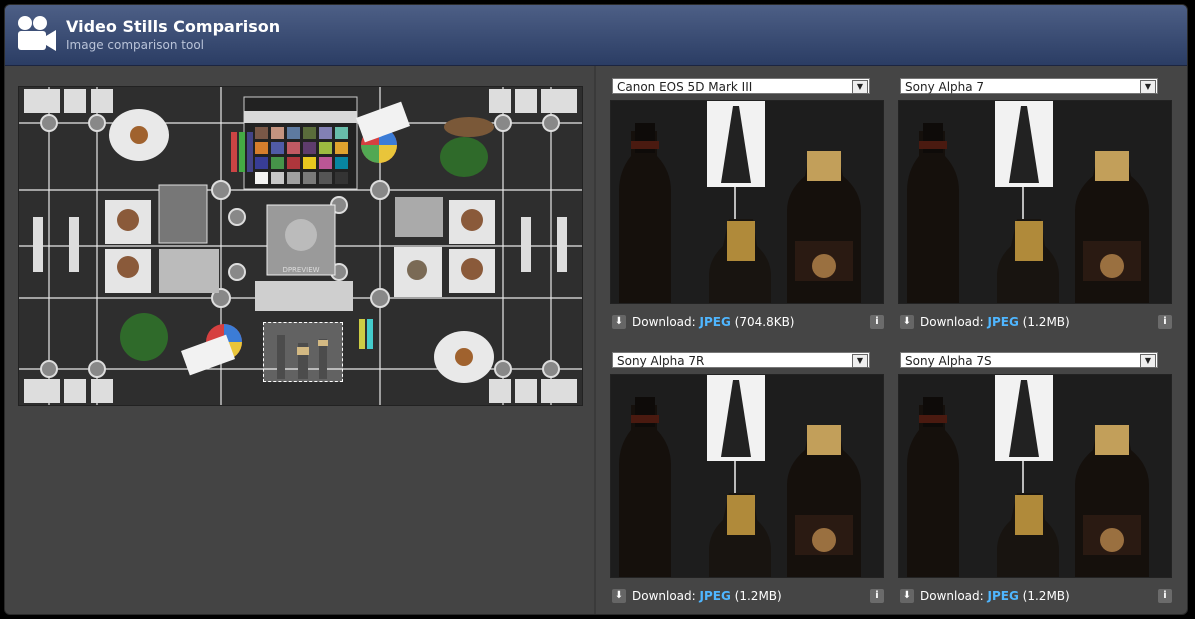  I want to click on camera-select-value: Sony Alpha 7R, so click(661, 361).